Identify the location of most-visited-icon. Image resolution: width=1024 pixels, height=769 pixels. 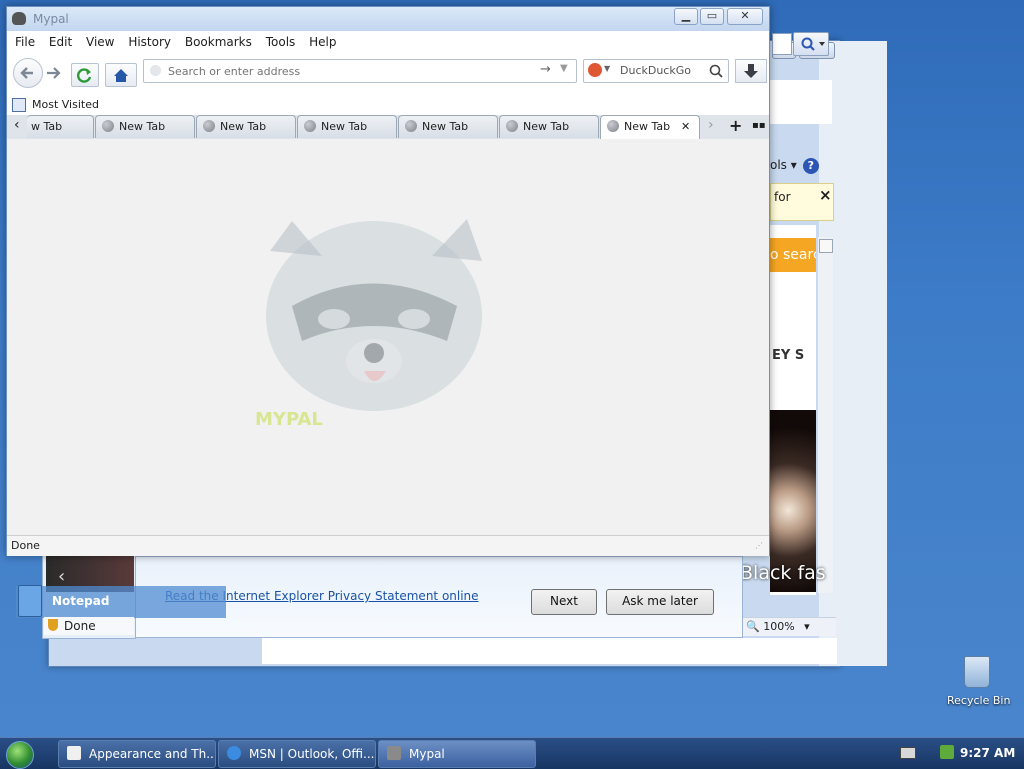
(19, 105).